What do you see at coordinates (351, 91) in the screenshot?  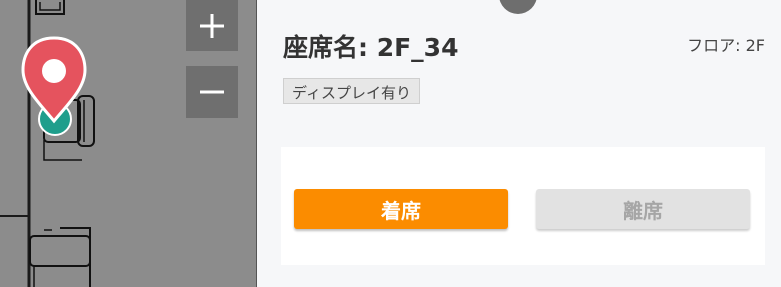 I see `seat-feature-tag: ディスプレイ有り` at bounding box center [351, 91].